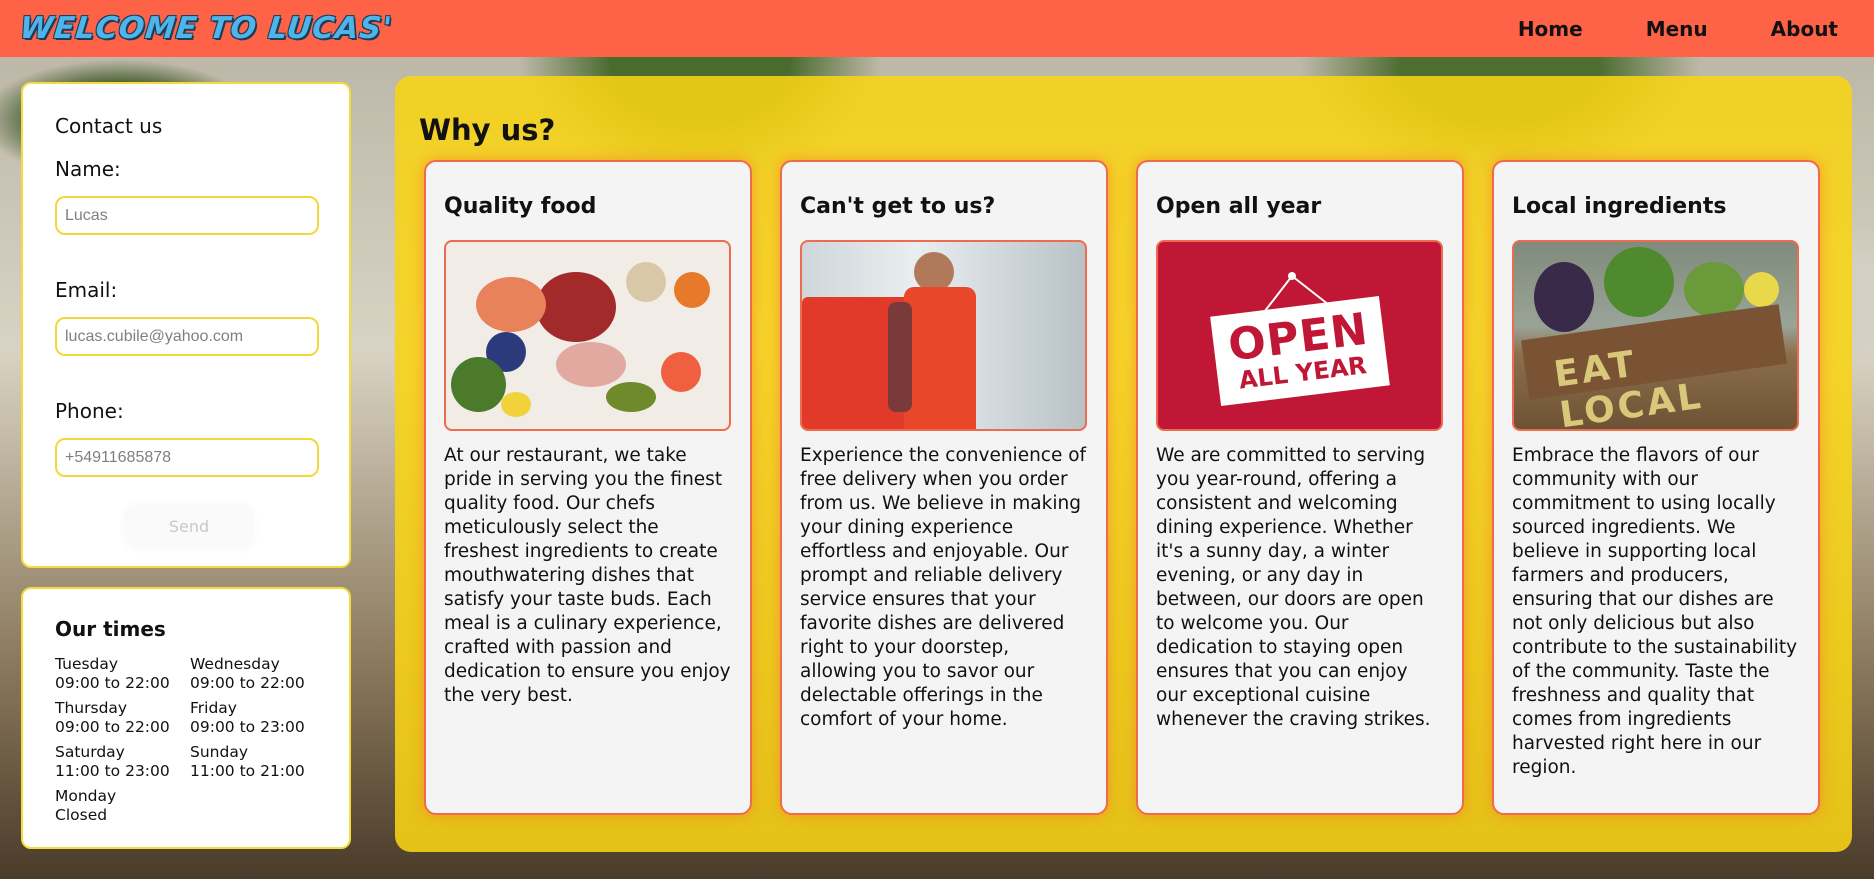 Image resolution: width=1874 pixels, height=879 pixels. What do you see at coordinates (247, 717) in the screenshot?
I see `day-entry: Friday 09:00 to 23:00` at bounding box center [247, 717].